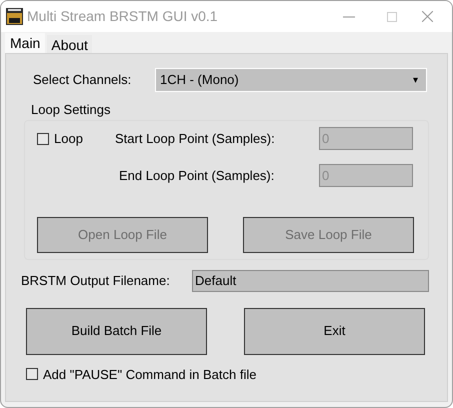  What do you see at coordinates (427, 16) in the screenshot?
I see `close-icon` at bounding box center [427, 16].